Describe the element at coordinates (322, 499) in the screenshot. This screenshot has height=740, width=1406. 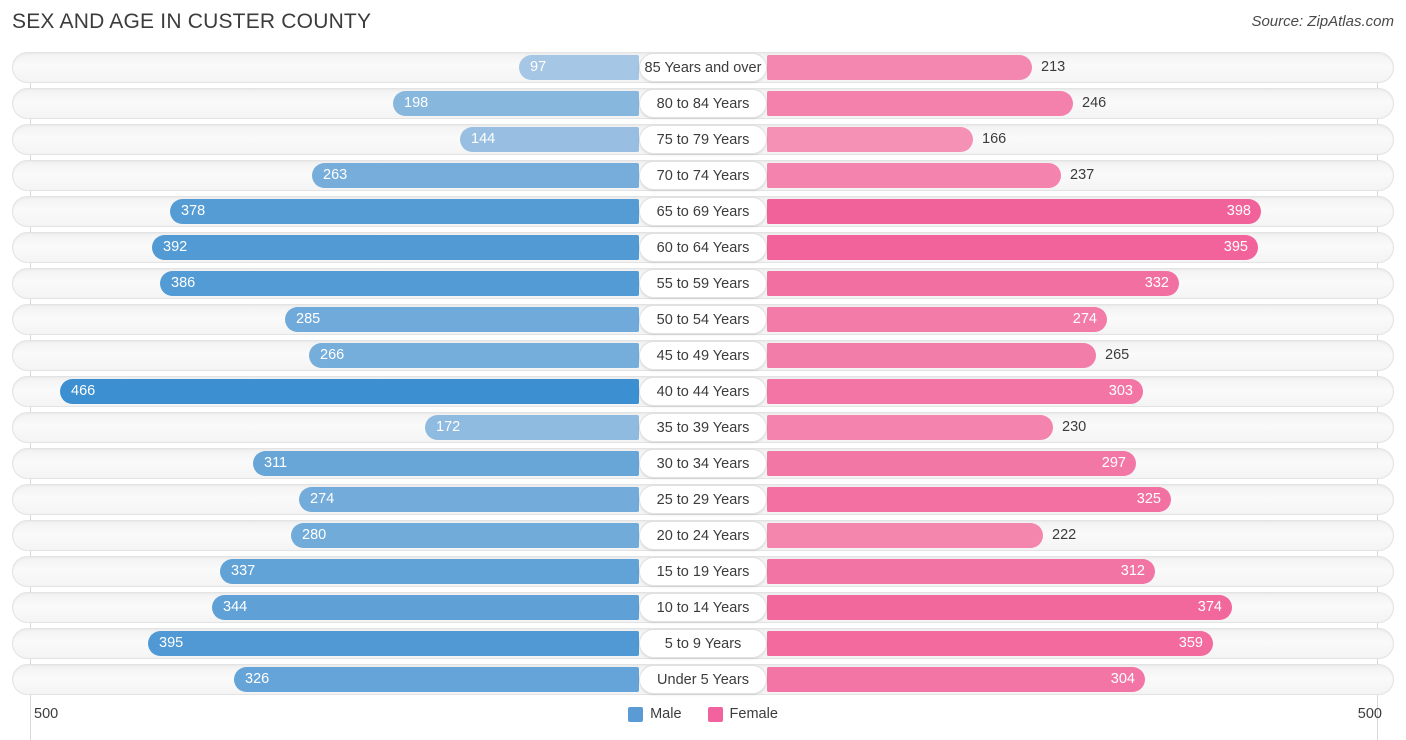
I see `male-value-label: 274` at that location.